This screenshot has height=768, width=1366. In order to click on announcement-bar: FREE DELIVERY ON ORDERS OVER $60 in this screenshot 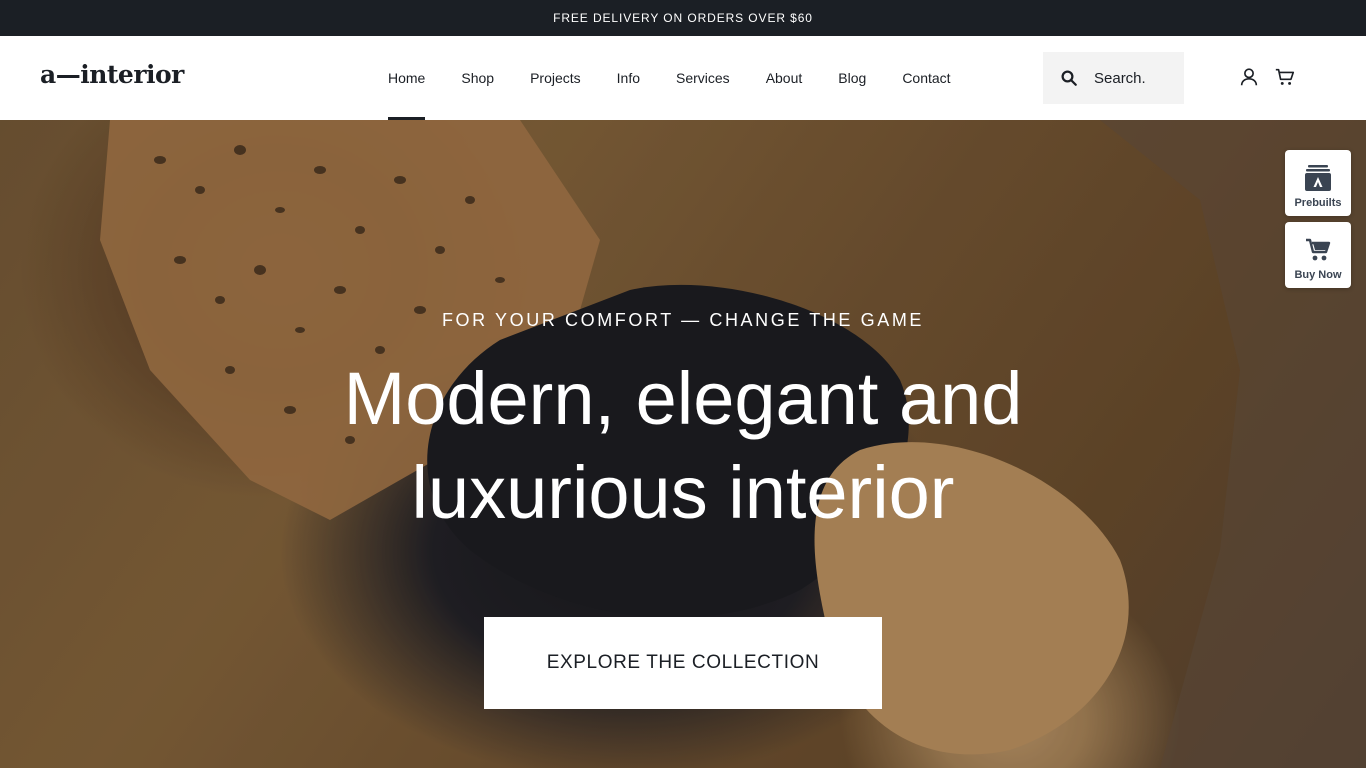, I will do `click(683, 18)`.